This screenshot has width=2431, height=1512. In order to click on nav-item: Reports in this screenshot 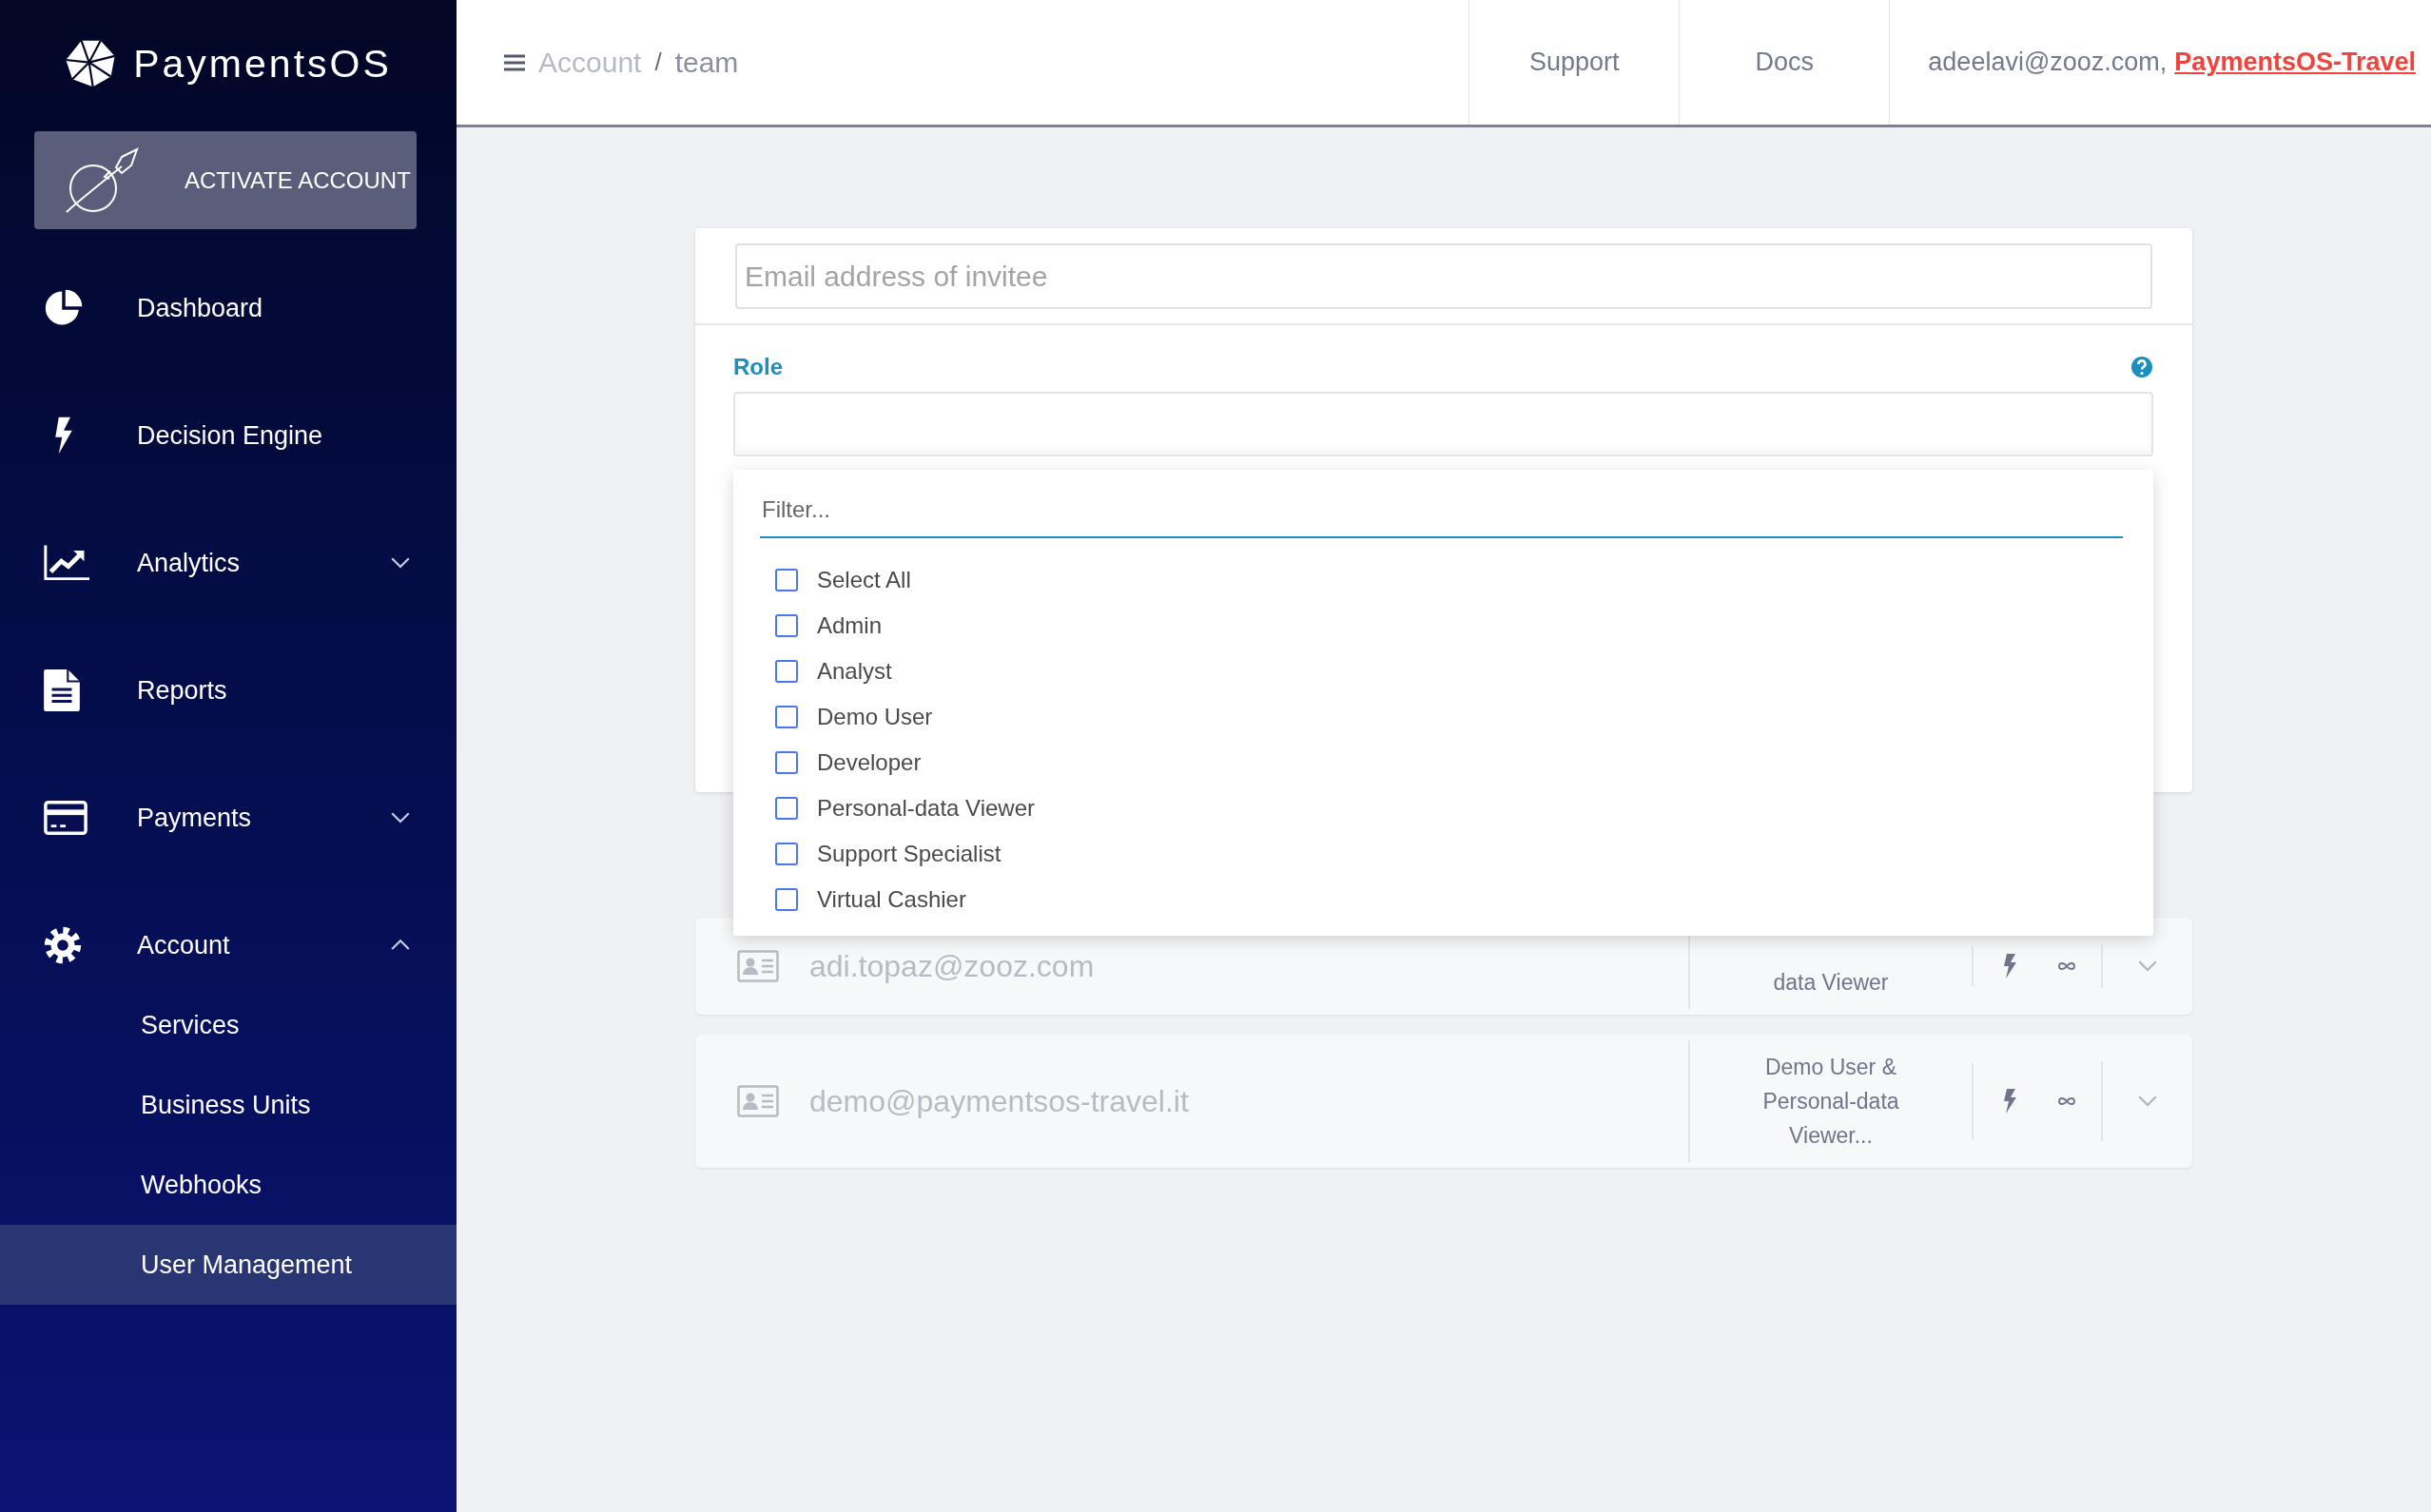, I will do `click(228, 691)`.